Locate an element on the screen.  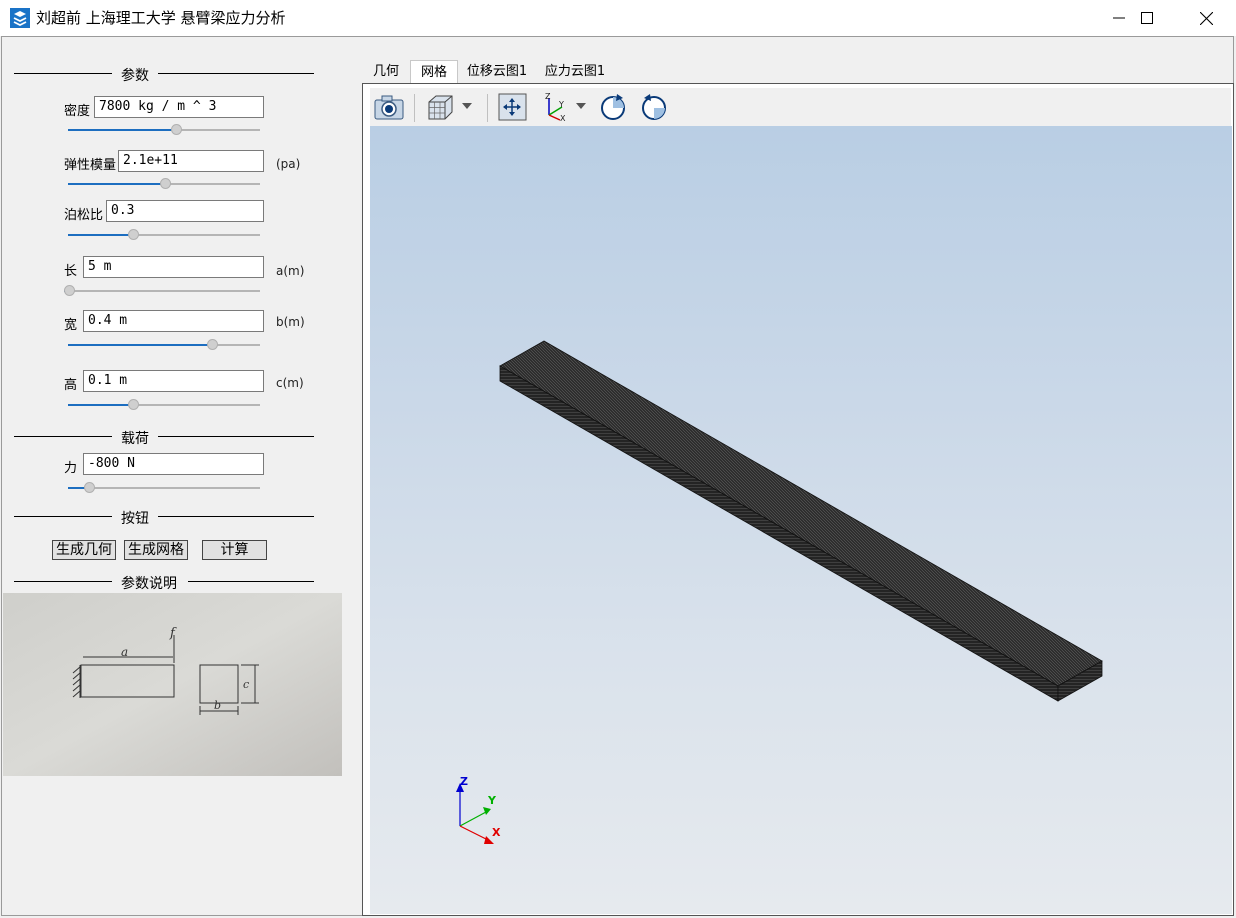
density-label: 密度 is located at coordinates (77, 111).